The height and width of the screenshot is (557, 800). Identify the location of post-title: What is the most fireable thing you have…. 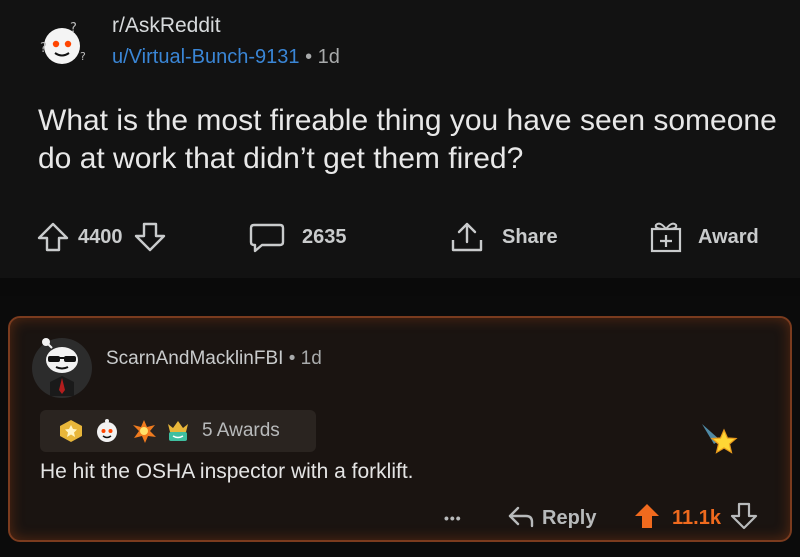
(408, 140).